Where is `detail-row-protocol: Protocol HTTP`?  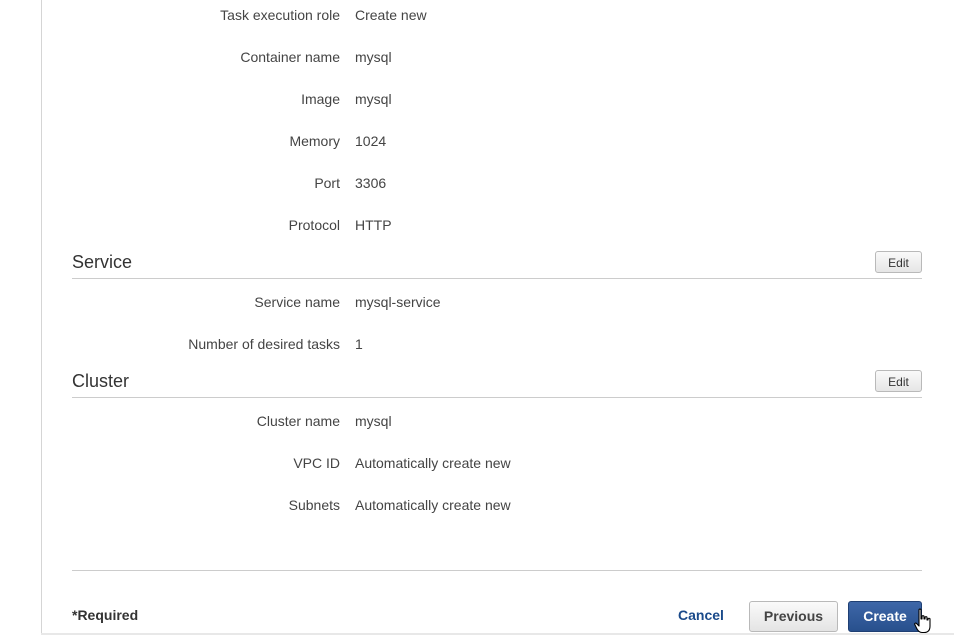 detail-row-protocol: Protocol HTTP is located at coordinates (497, 227).